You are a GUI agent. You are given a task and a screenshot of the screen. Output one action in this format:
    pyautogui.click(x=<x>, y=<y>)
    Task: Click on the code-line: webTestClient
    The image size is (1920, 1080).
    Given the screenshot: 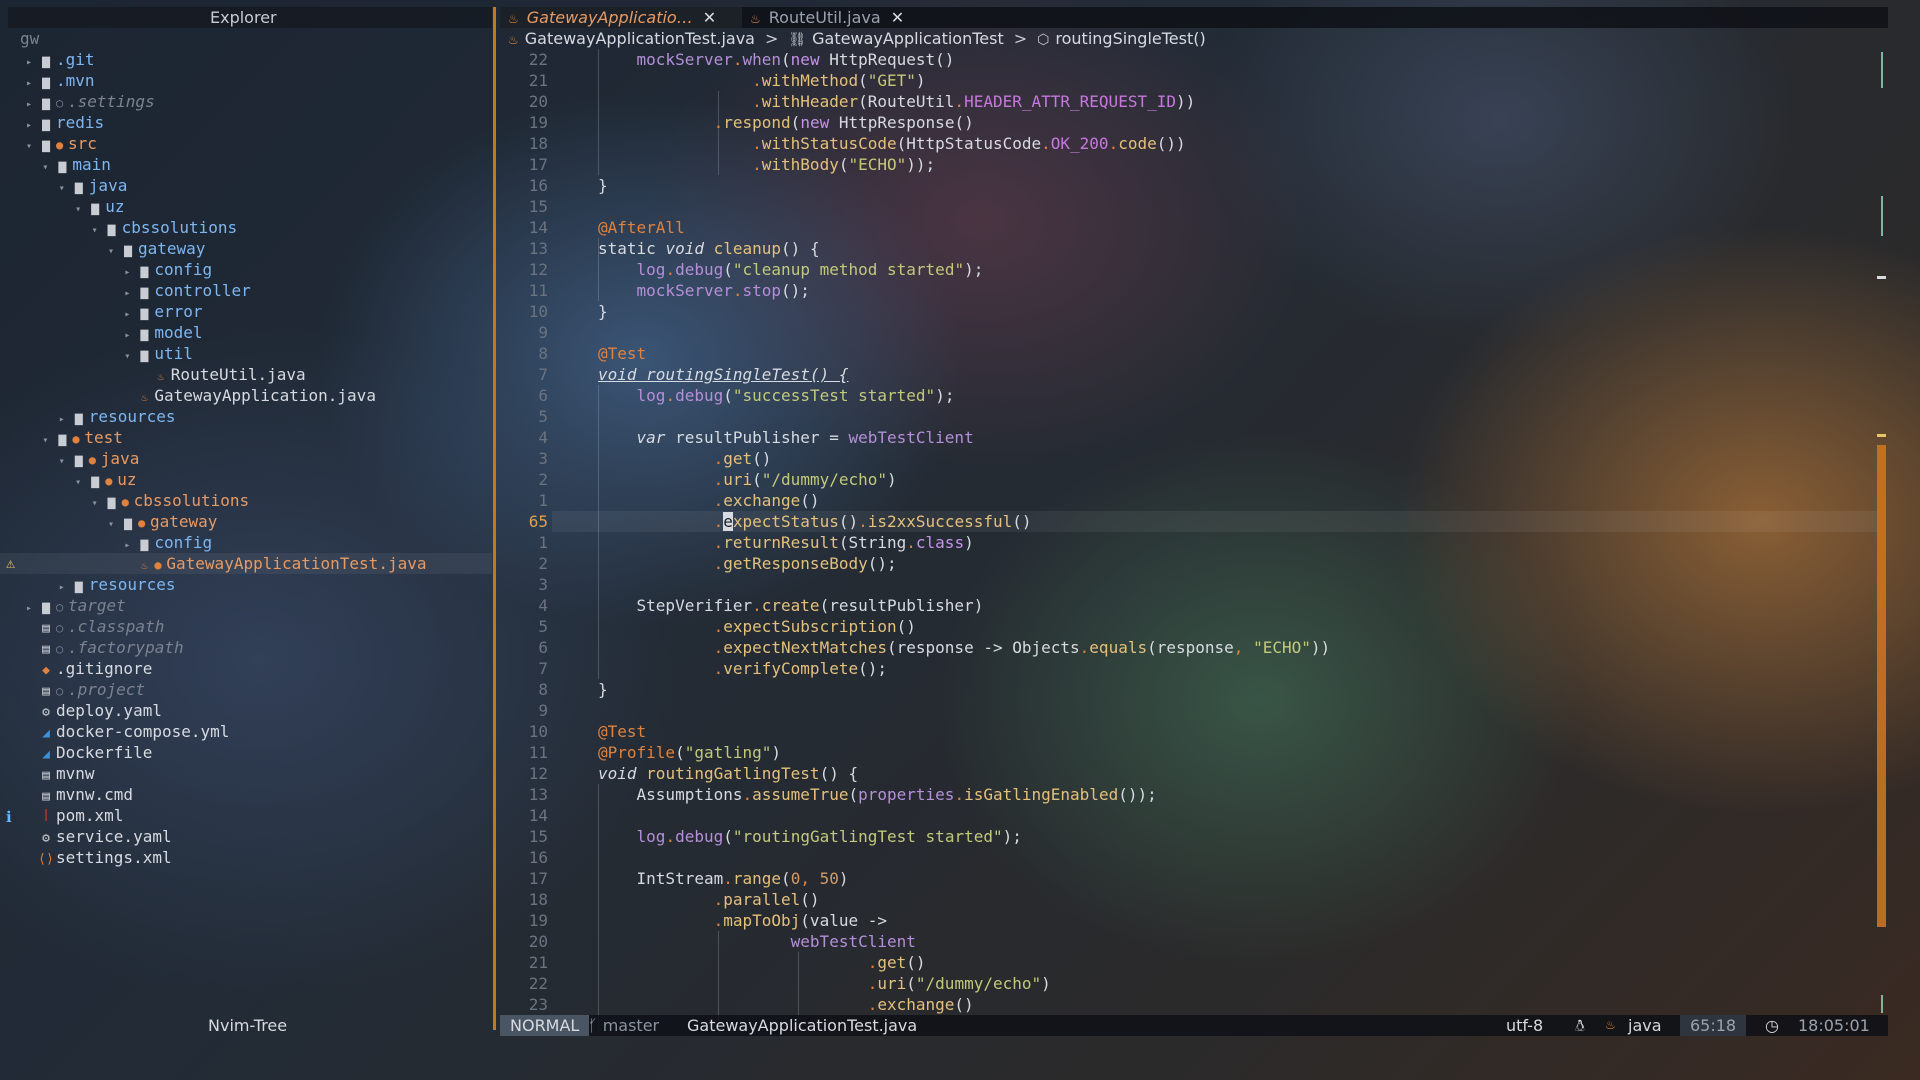 What is the action you would take?
    pyautogui.click(x=1238, y=941)
    